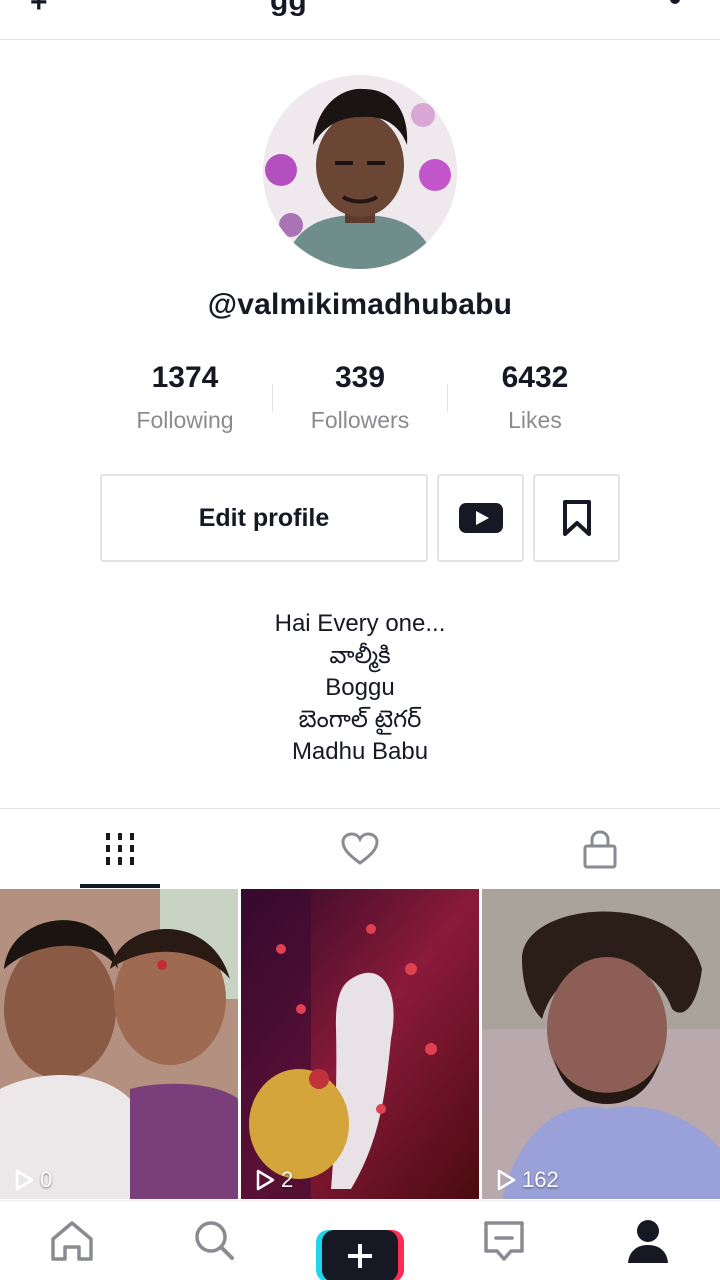 This screenshot has width=720, height=1280. Describe the element at coordinates (287, 1179) in the screenshot. I see `view-count-value: 2` at that location.